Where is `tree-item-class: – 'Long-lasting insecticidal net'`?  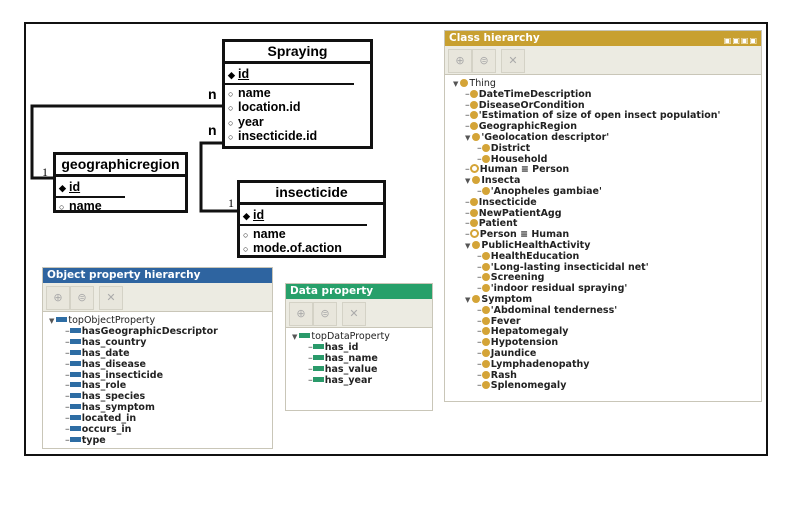 tree-item-class: – 'Long-lasting insecticidal net' is located at coordinates (563, 267).